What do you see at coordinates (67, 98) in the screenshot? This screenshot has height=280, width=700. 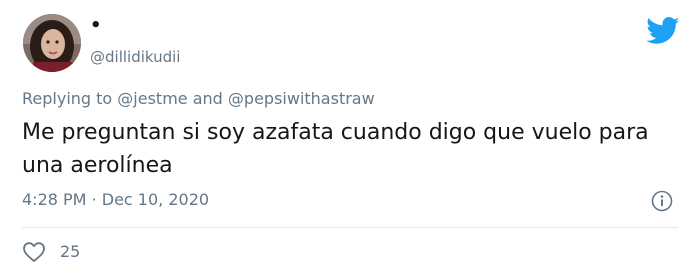 I see `replying-to-label: Replying to` at bounding box center [67, 98].